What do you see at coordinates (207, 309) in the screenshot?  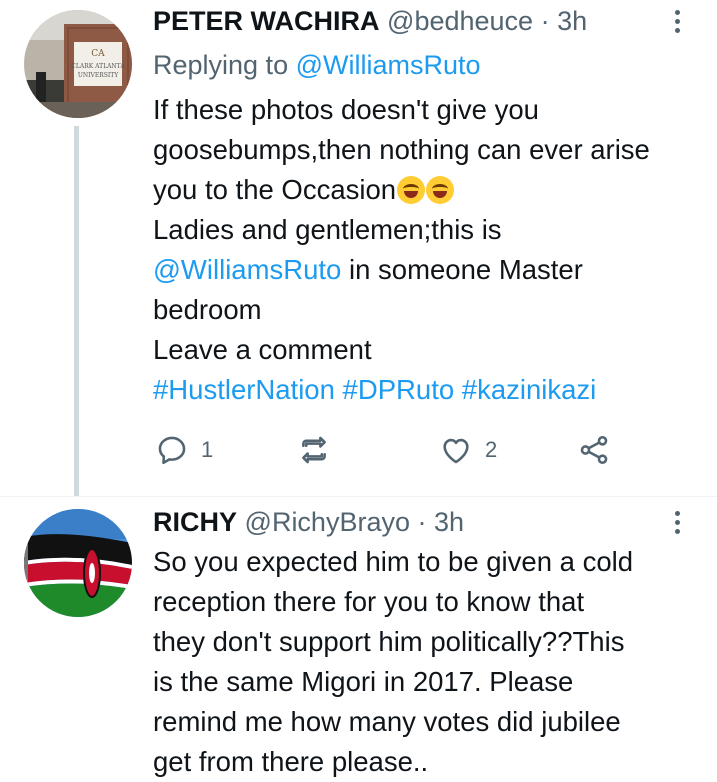 I see `tweet-text-line: bedroom` at bounding box center [207, 309].